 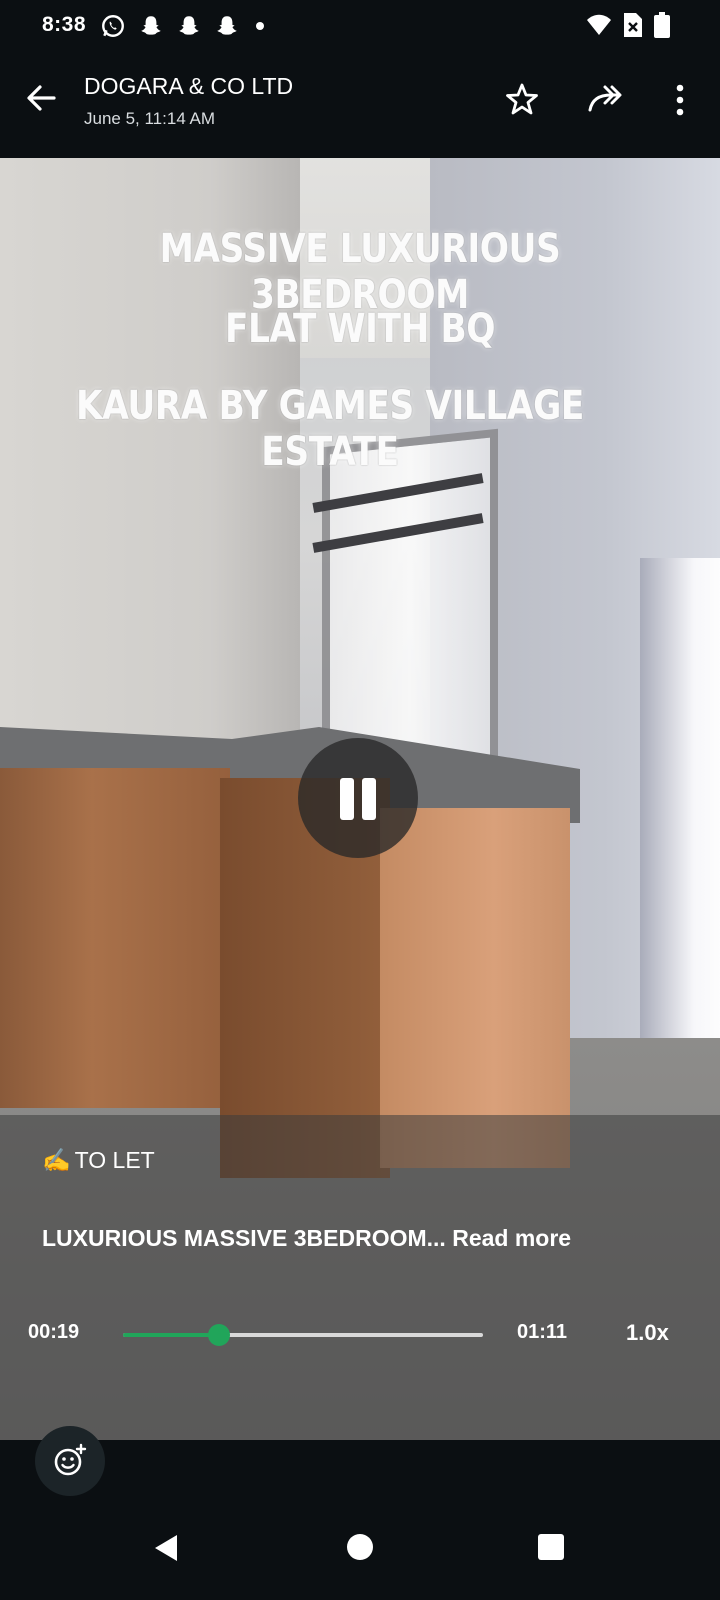 I want to click on playback-speed-button: 1.0x, so click(x=647, y=1333).